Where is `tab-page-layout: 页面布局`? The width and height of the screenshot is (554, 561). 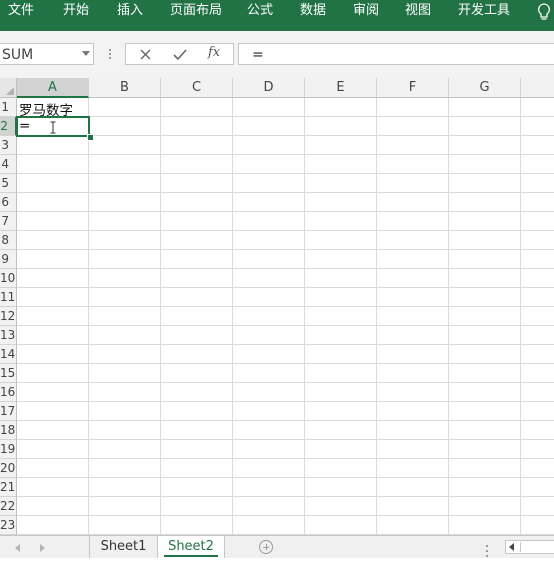
tab-page-layout: 页面布局 is located at coordinates (196, 15).